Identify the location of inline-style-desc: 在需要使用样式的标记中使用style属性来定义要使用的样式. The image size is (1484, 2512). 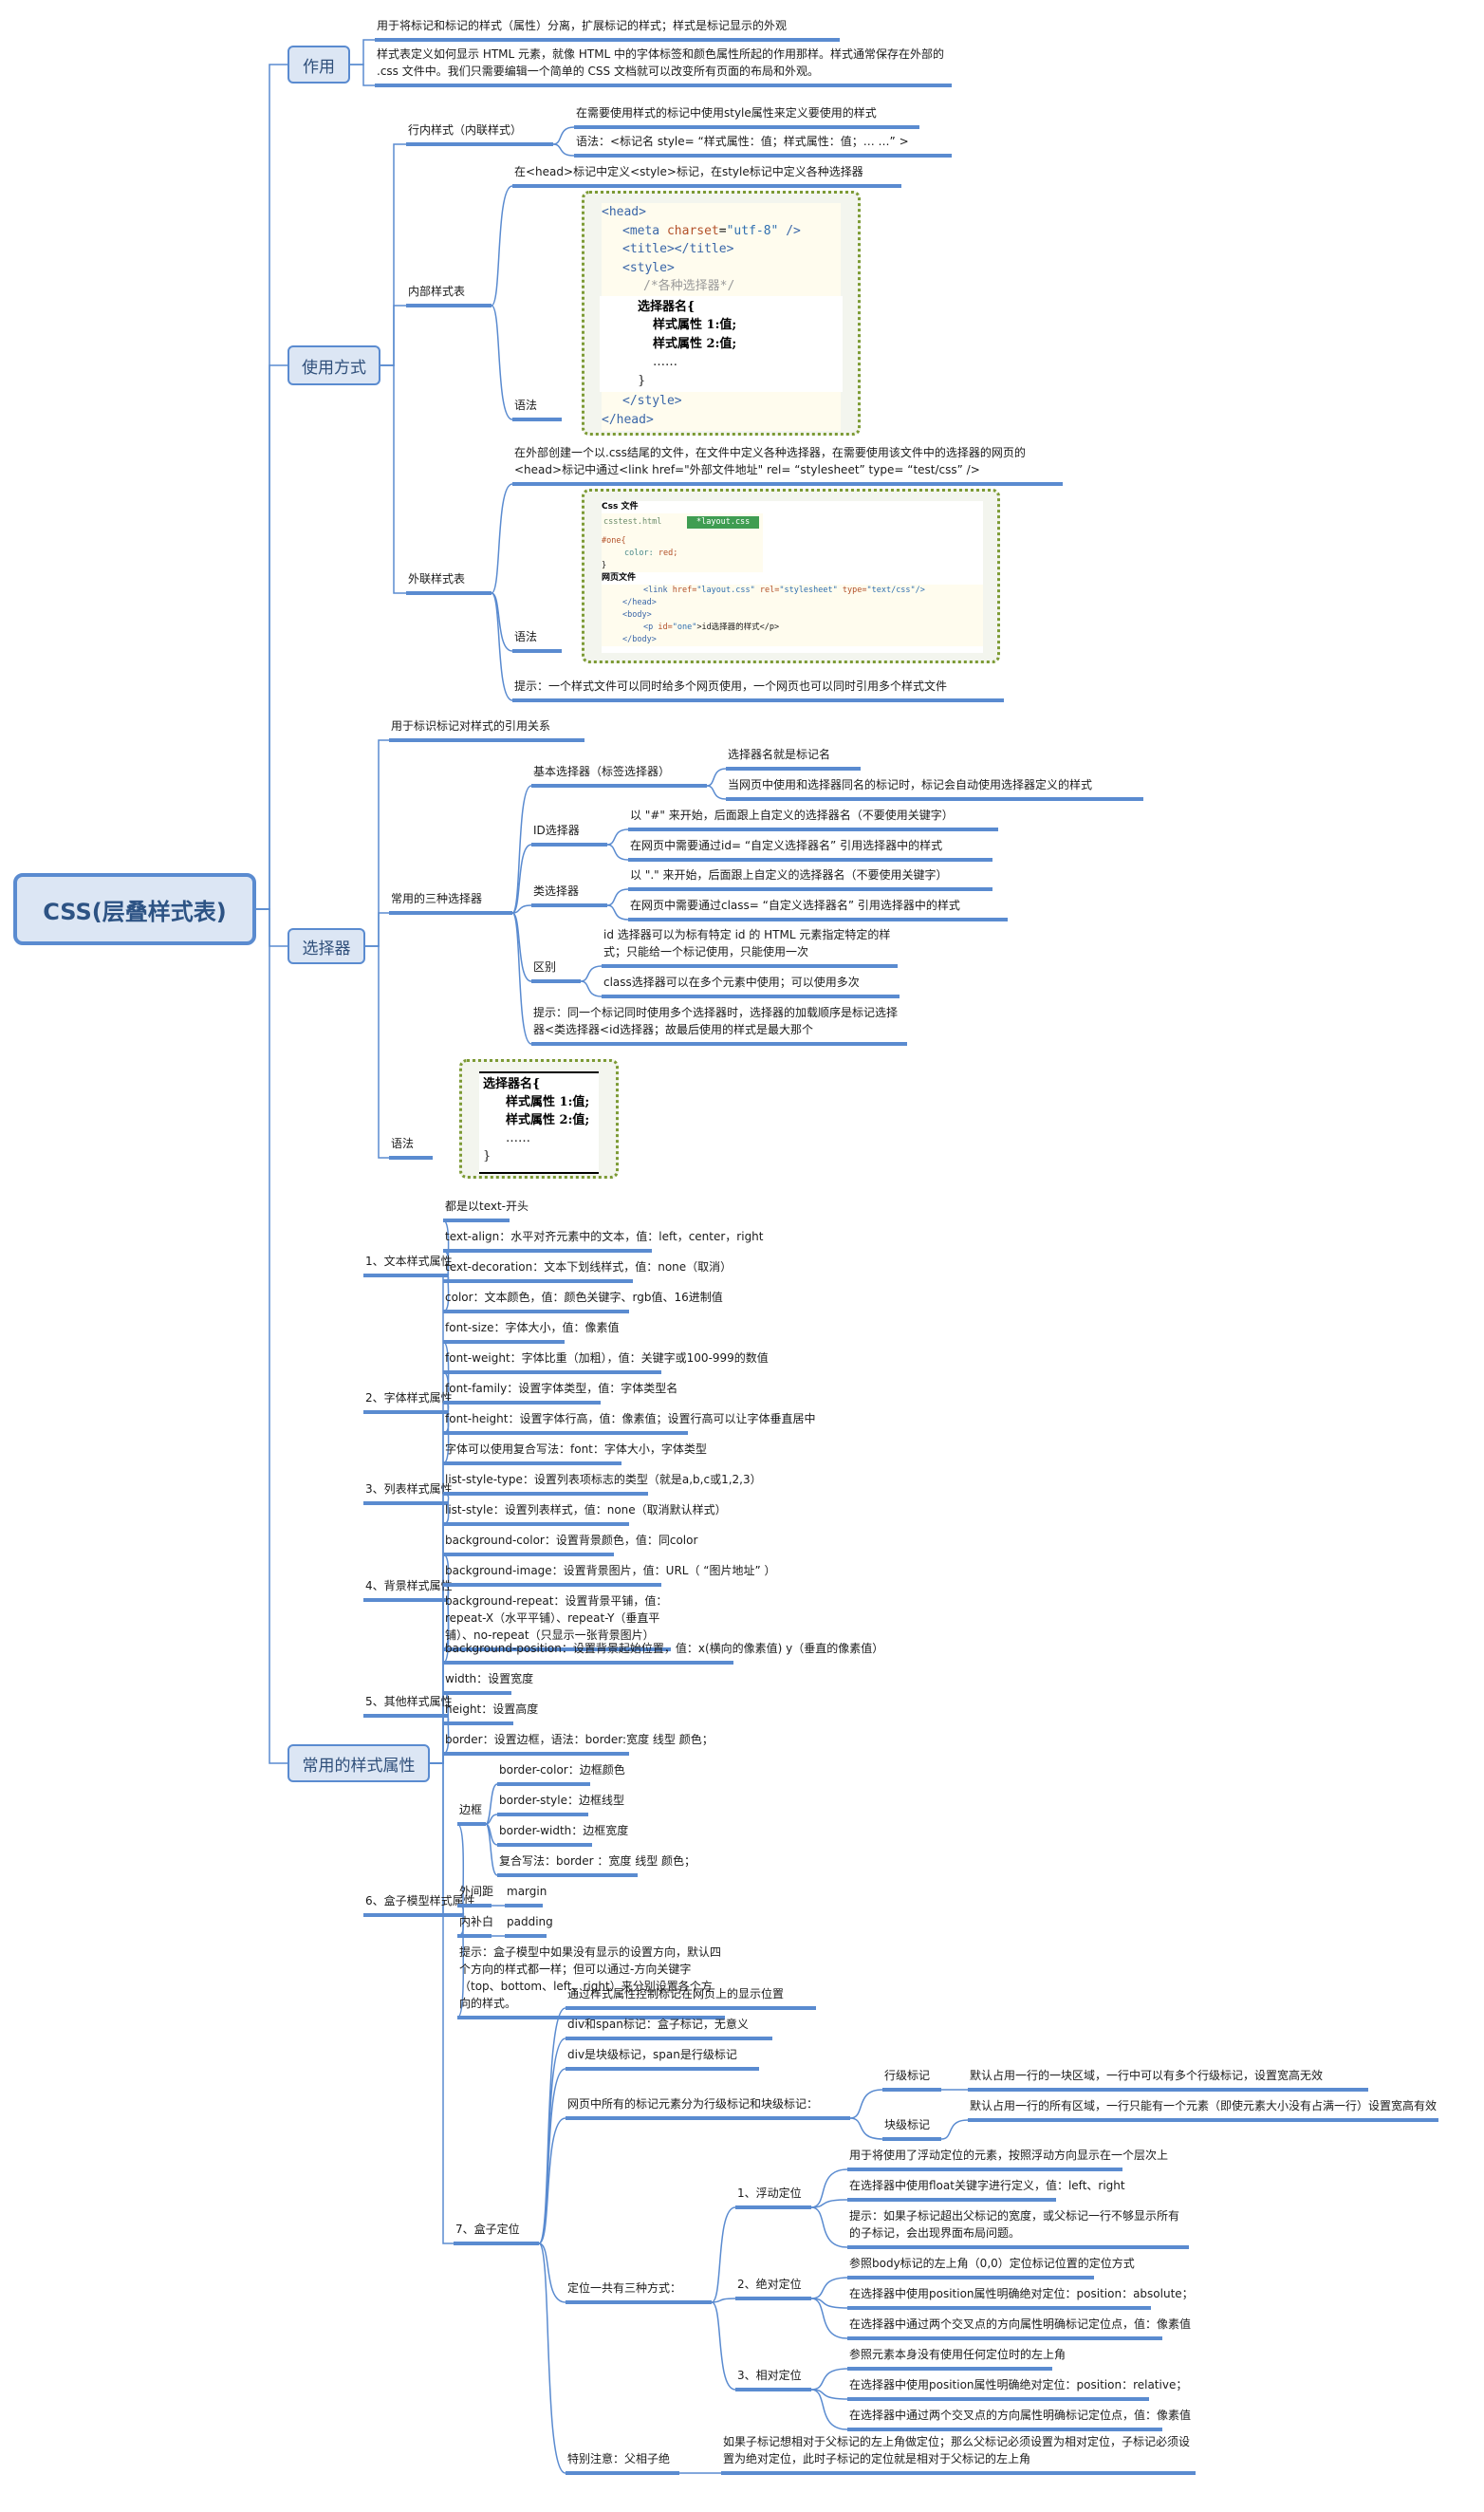
(746, 116).